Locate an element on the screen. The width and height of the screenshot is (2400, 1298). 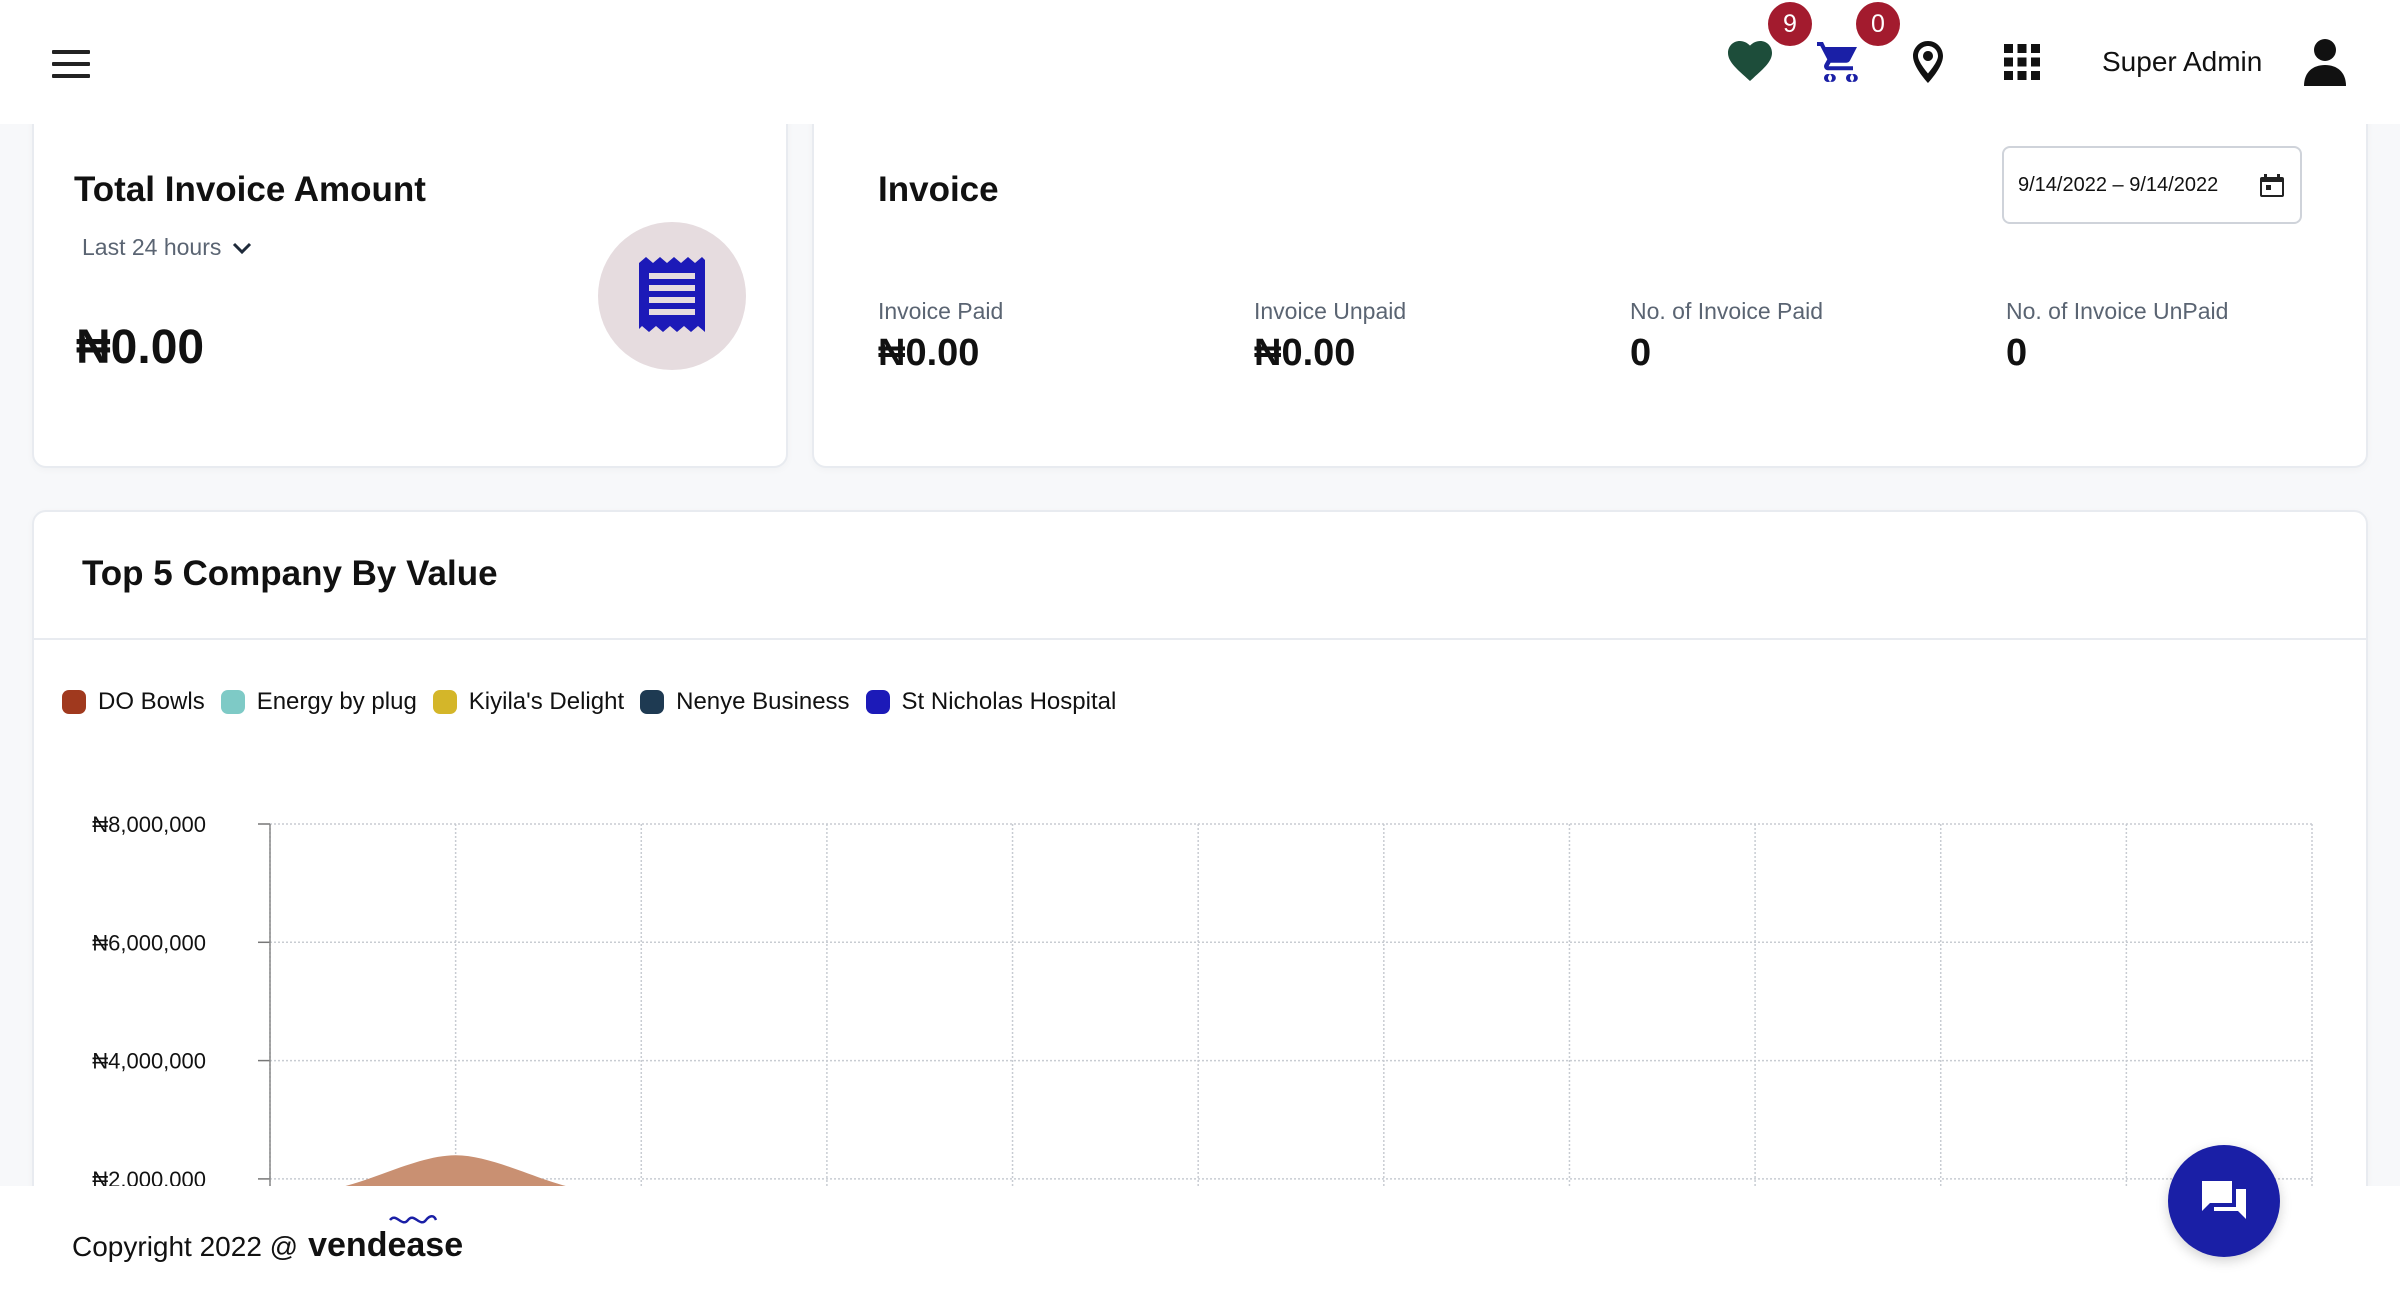
chevron-down-icon is located at coordinates (242, 248).